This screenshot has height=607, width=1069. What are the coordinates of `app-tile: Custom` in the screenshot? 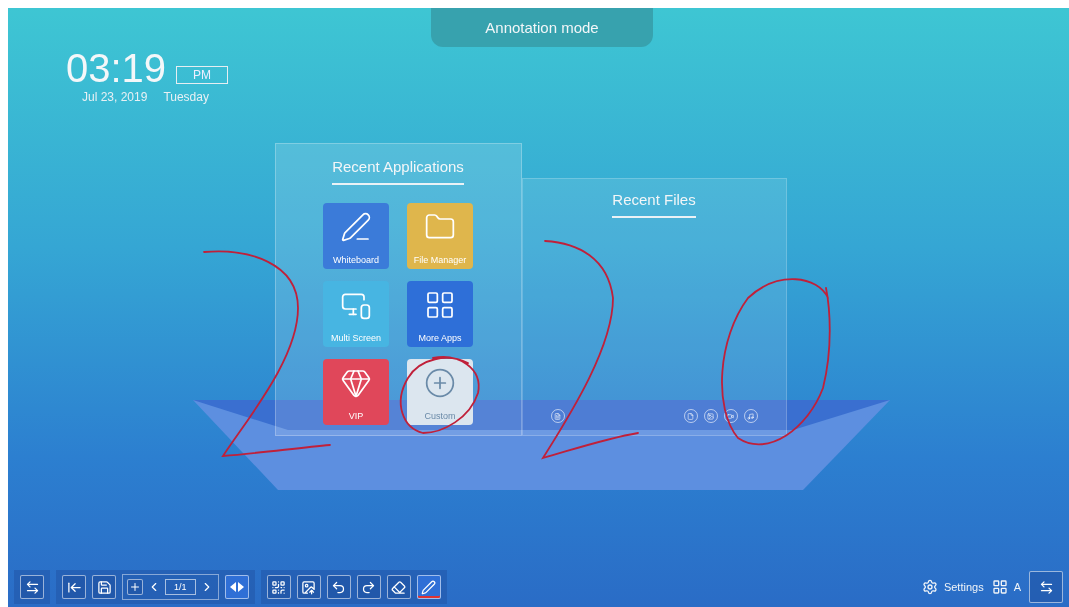 It's located at (440, 392).